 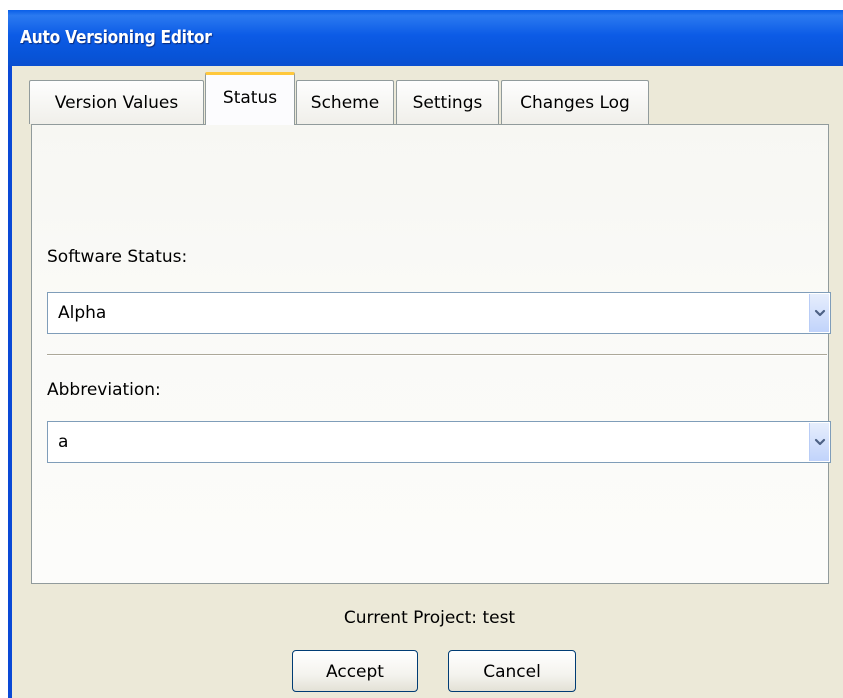 I want to click on tab-version-values: Version Values, so click(x=116, y=102).